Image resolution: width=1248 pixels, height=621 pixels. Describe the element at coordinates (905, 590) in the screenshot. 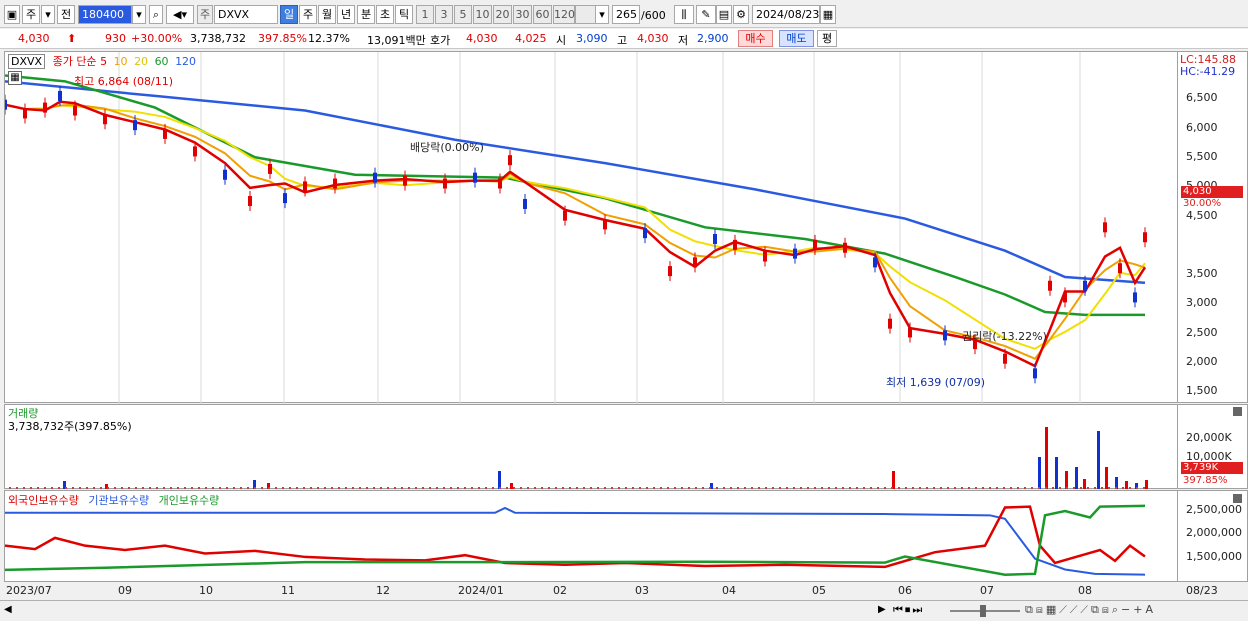

I see `x-label: 06` at that location.